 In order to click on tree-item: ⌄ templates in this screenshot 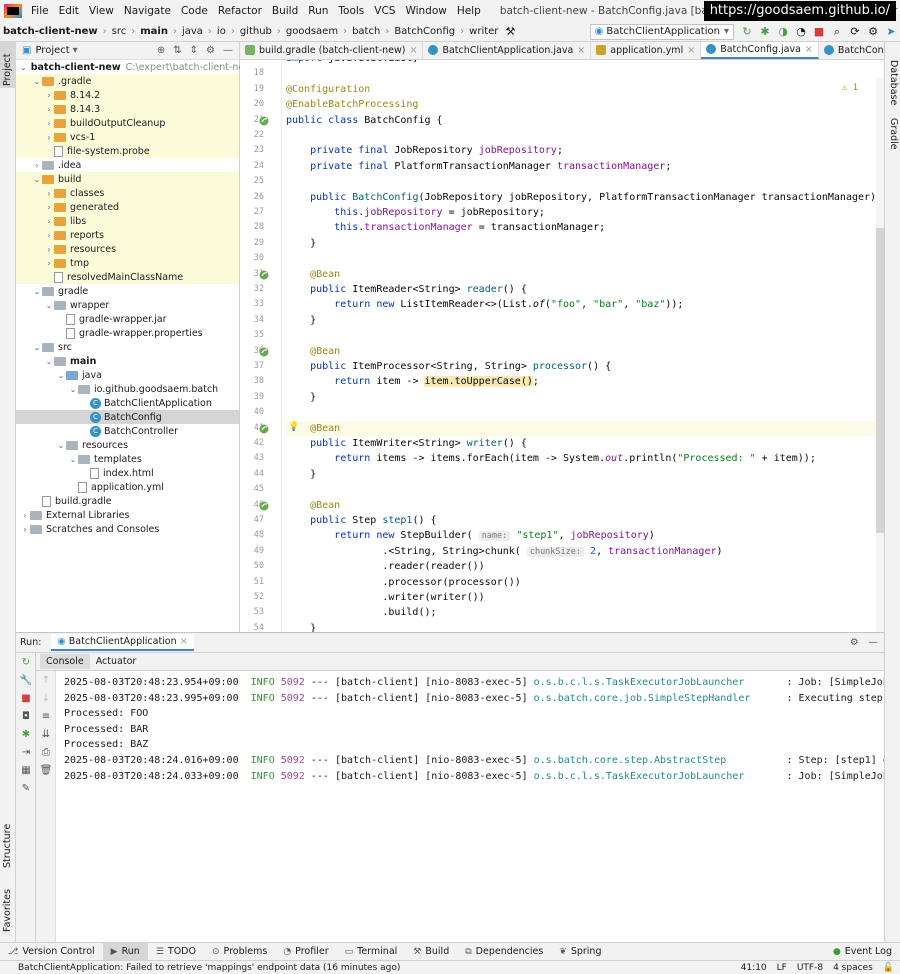, I will do `click(127, 459)`.